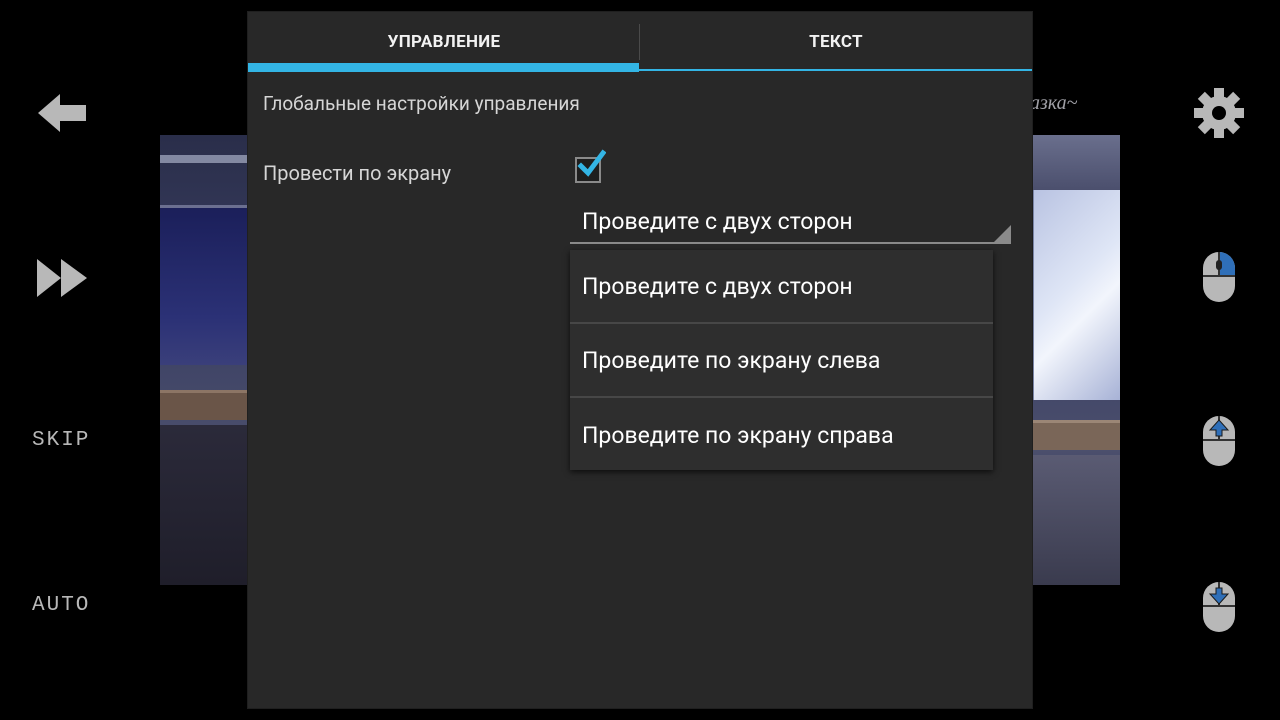 Image resolution: width=1280 pixels, height=720 pixels. I want to click on back-arrow-icon, so click(62, 113).